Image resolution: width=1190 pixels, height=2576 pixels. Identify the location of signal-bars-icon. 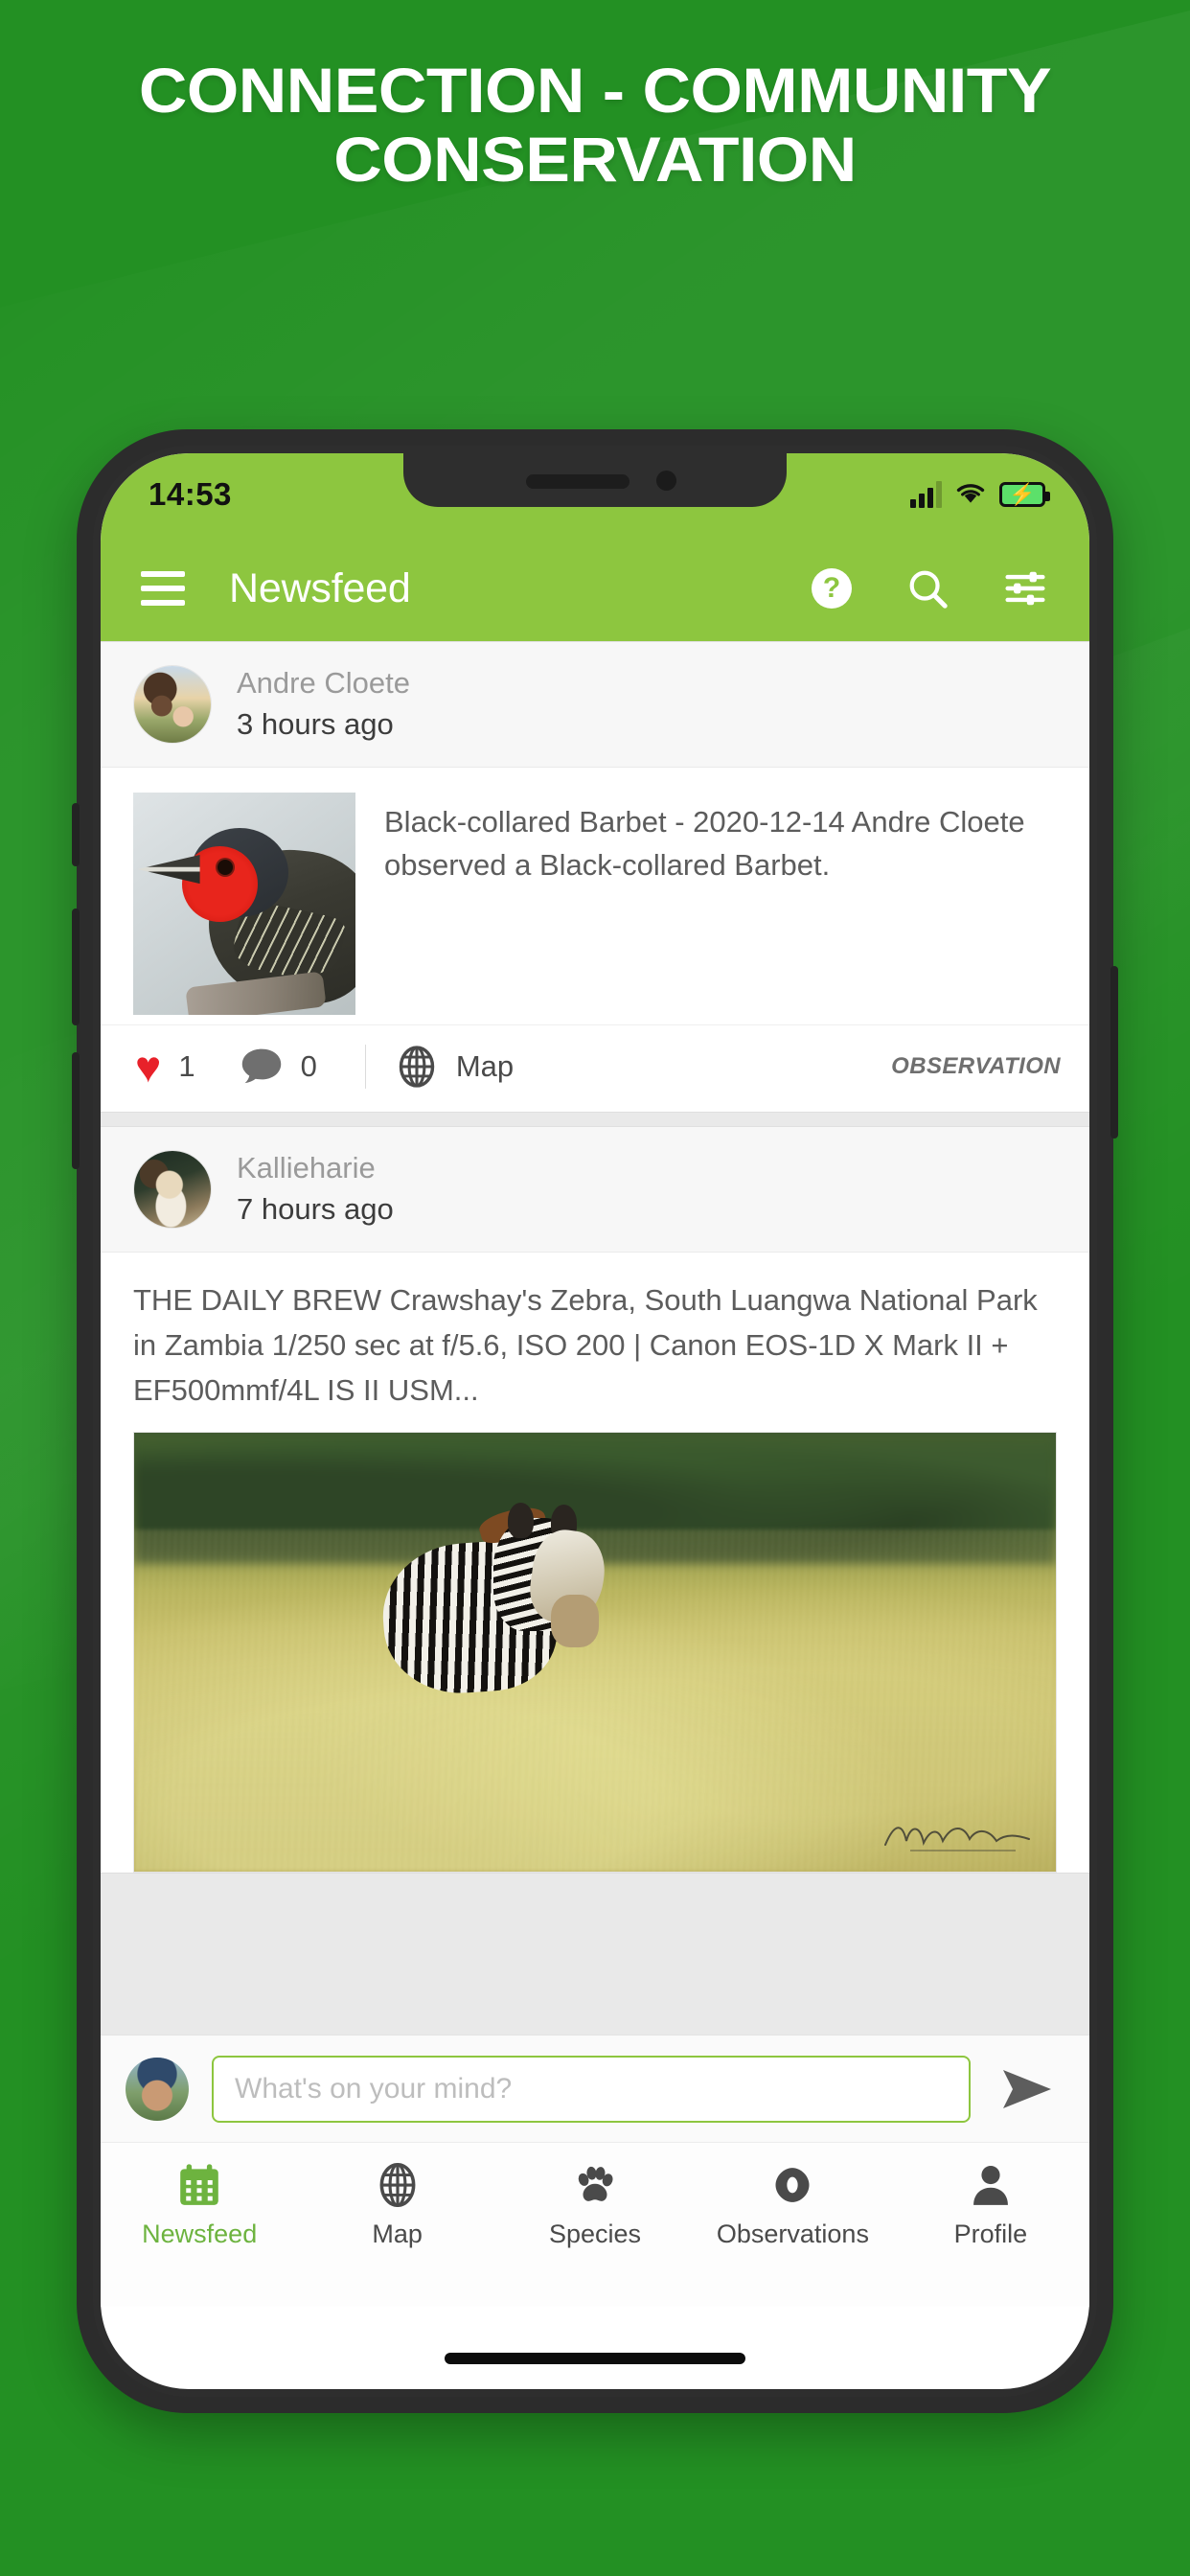
(926, 494).